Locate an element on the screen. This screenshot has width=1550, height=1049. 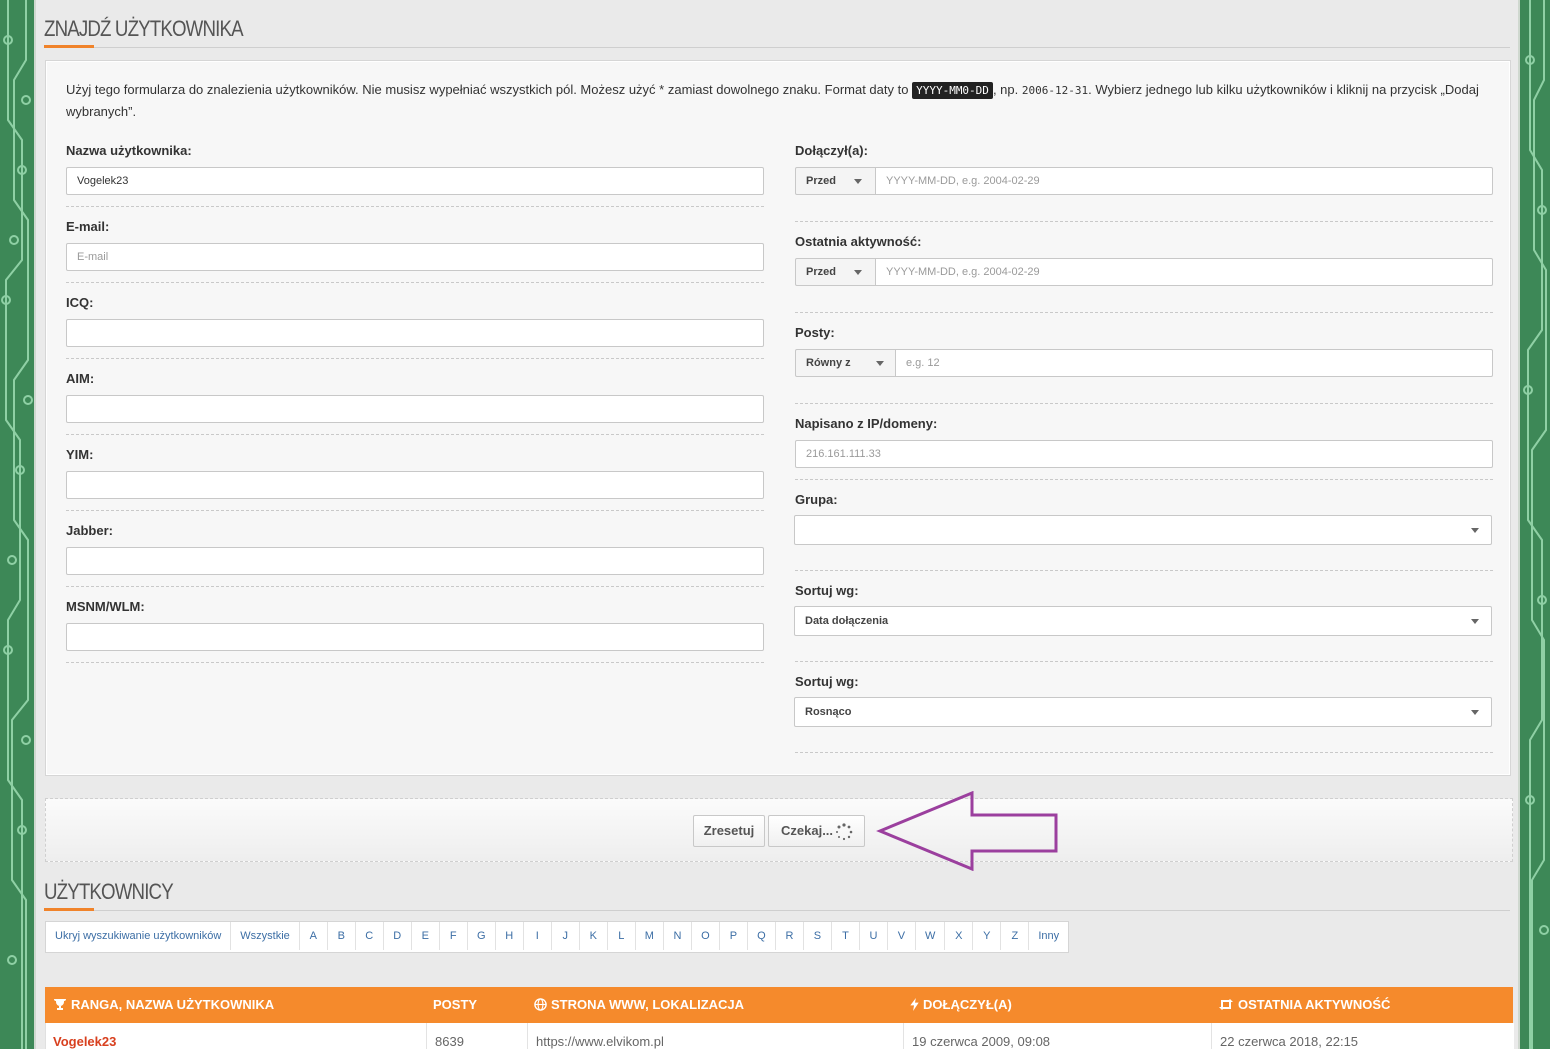
username-input: Vogelek23 is located at coordinates (415, 181).